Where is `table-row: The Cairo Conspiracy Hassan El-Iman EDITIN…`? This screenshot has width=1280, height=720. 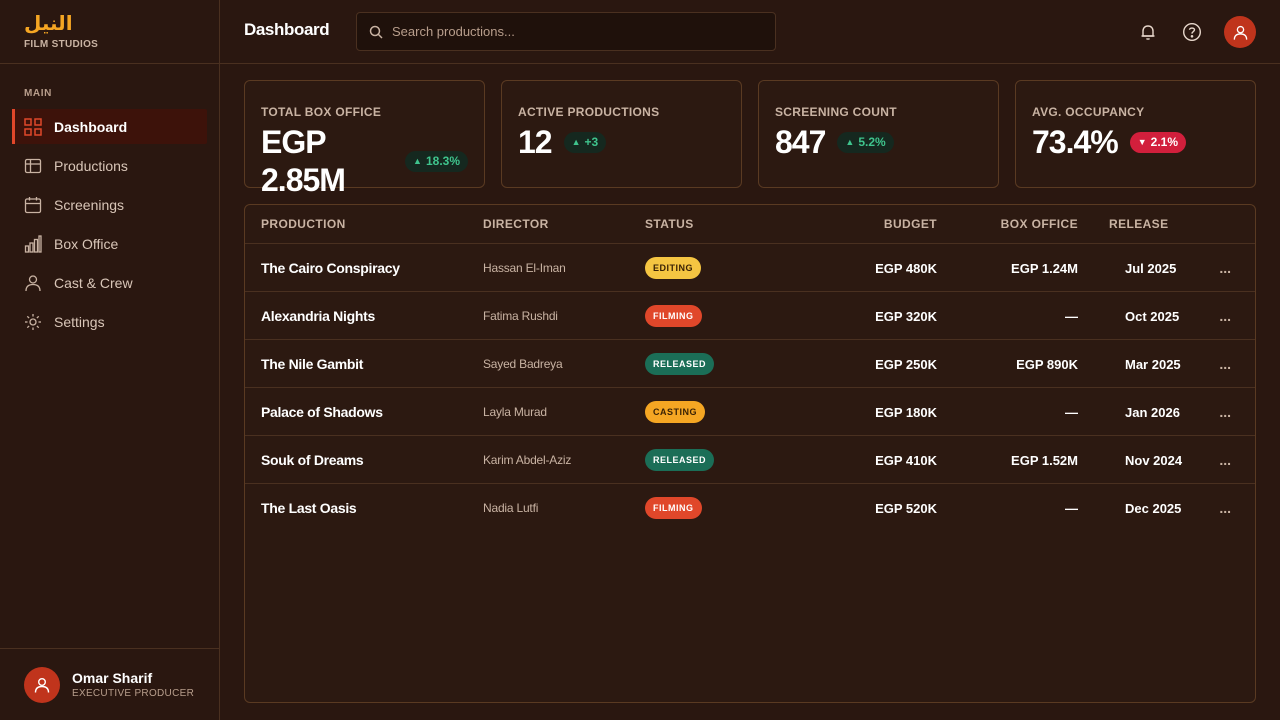
table-row: The Cairo Conspiracy Hassan El-Iman EDITIN… is located at coordinates (750, 268).